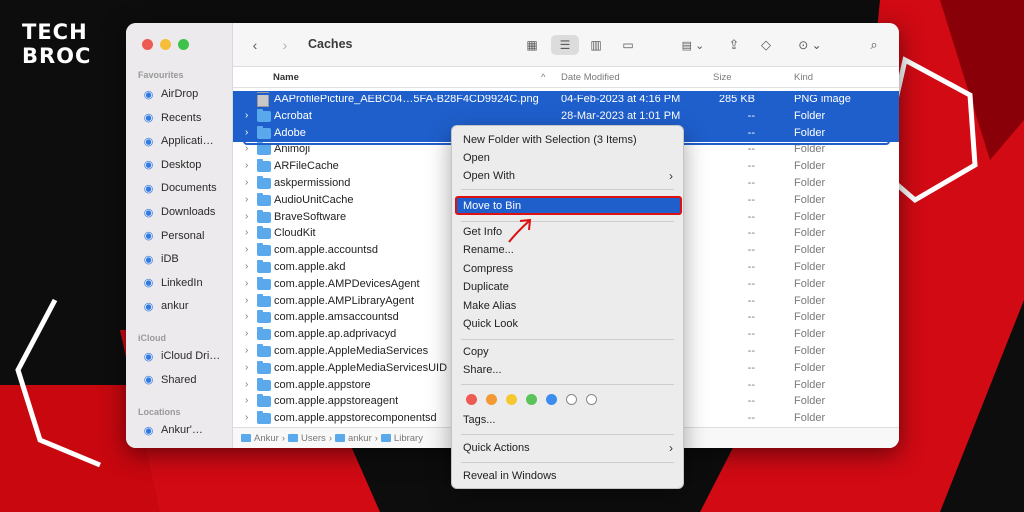  What do you see at coordinates (148, 141) in the screenshot?
I see `applications-icon: ◉` at bounding box center [148, 141].